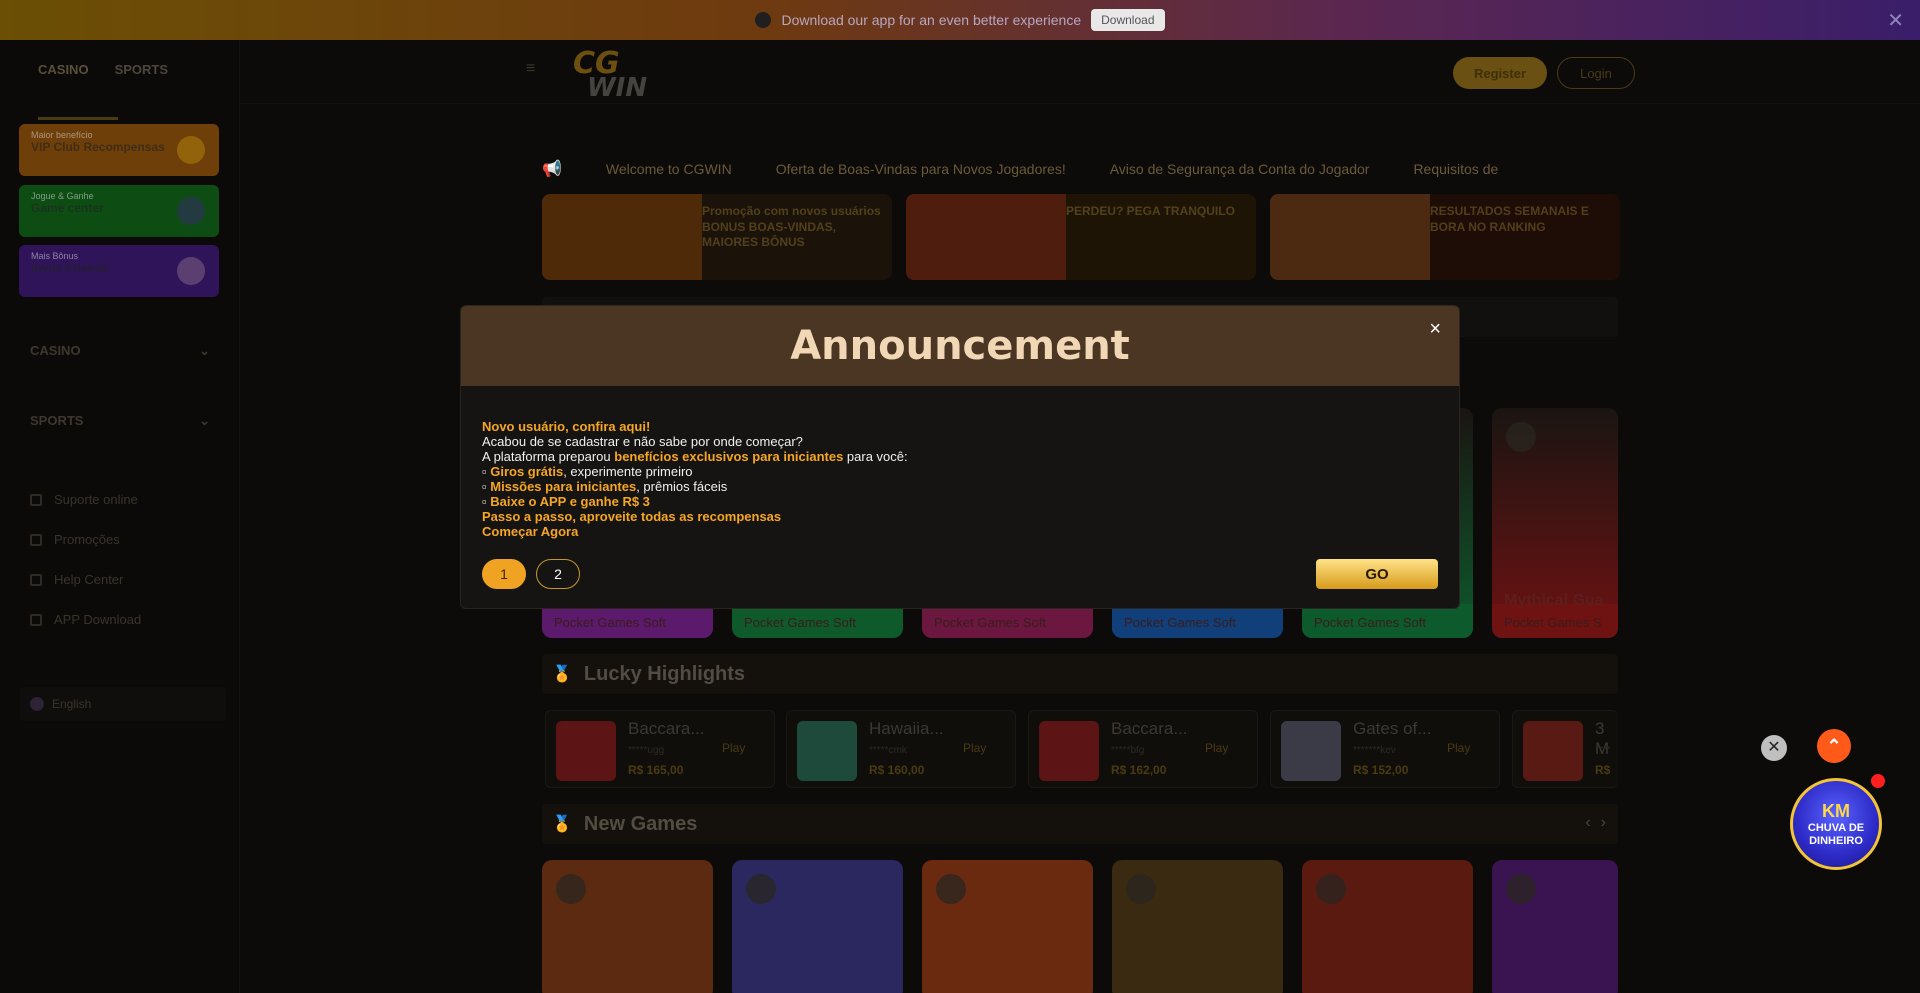 This screenshot has width=1920, height=993. Describe the element at coordinates (1587, 823) in the screenshot. I see `chevron-left-icon: ‹` at that location.